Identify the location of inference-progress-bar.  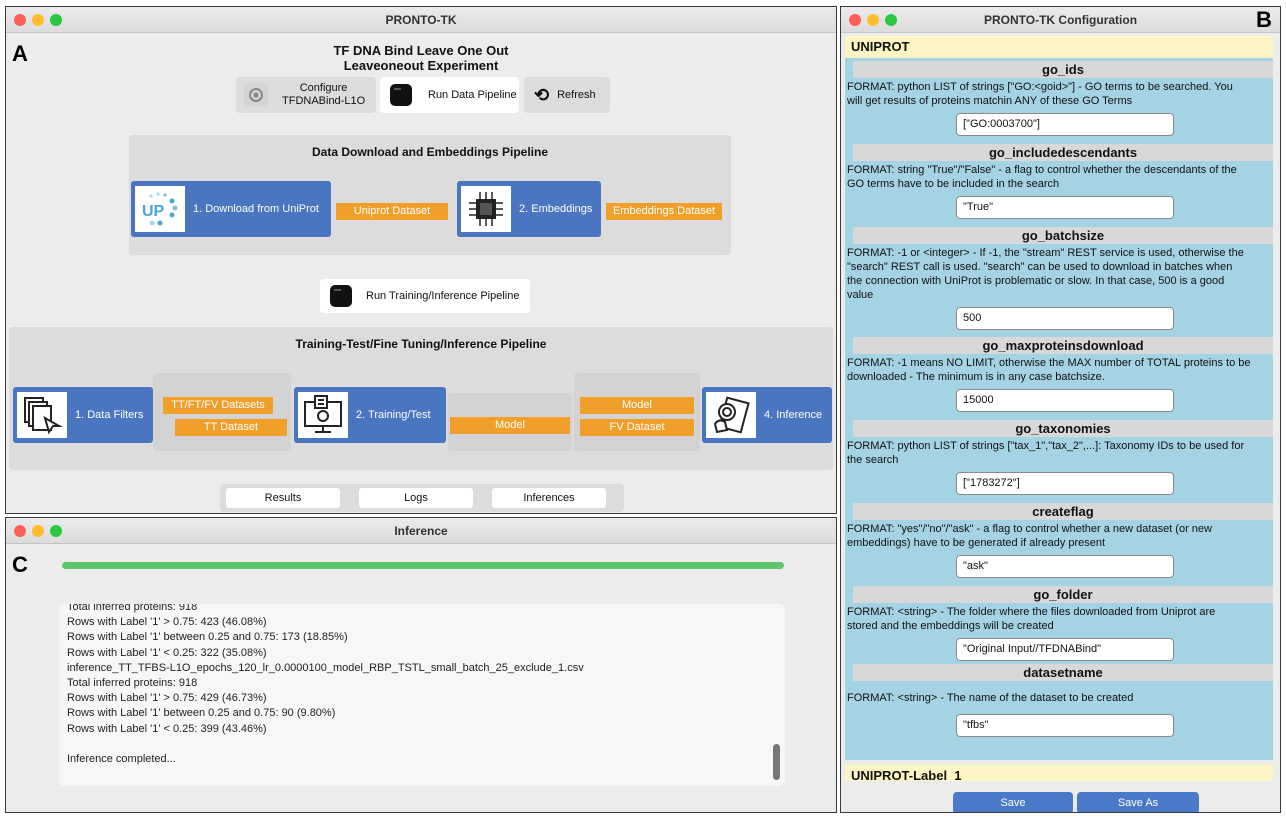
(423, 565).